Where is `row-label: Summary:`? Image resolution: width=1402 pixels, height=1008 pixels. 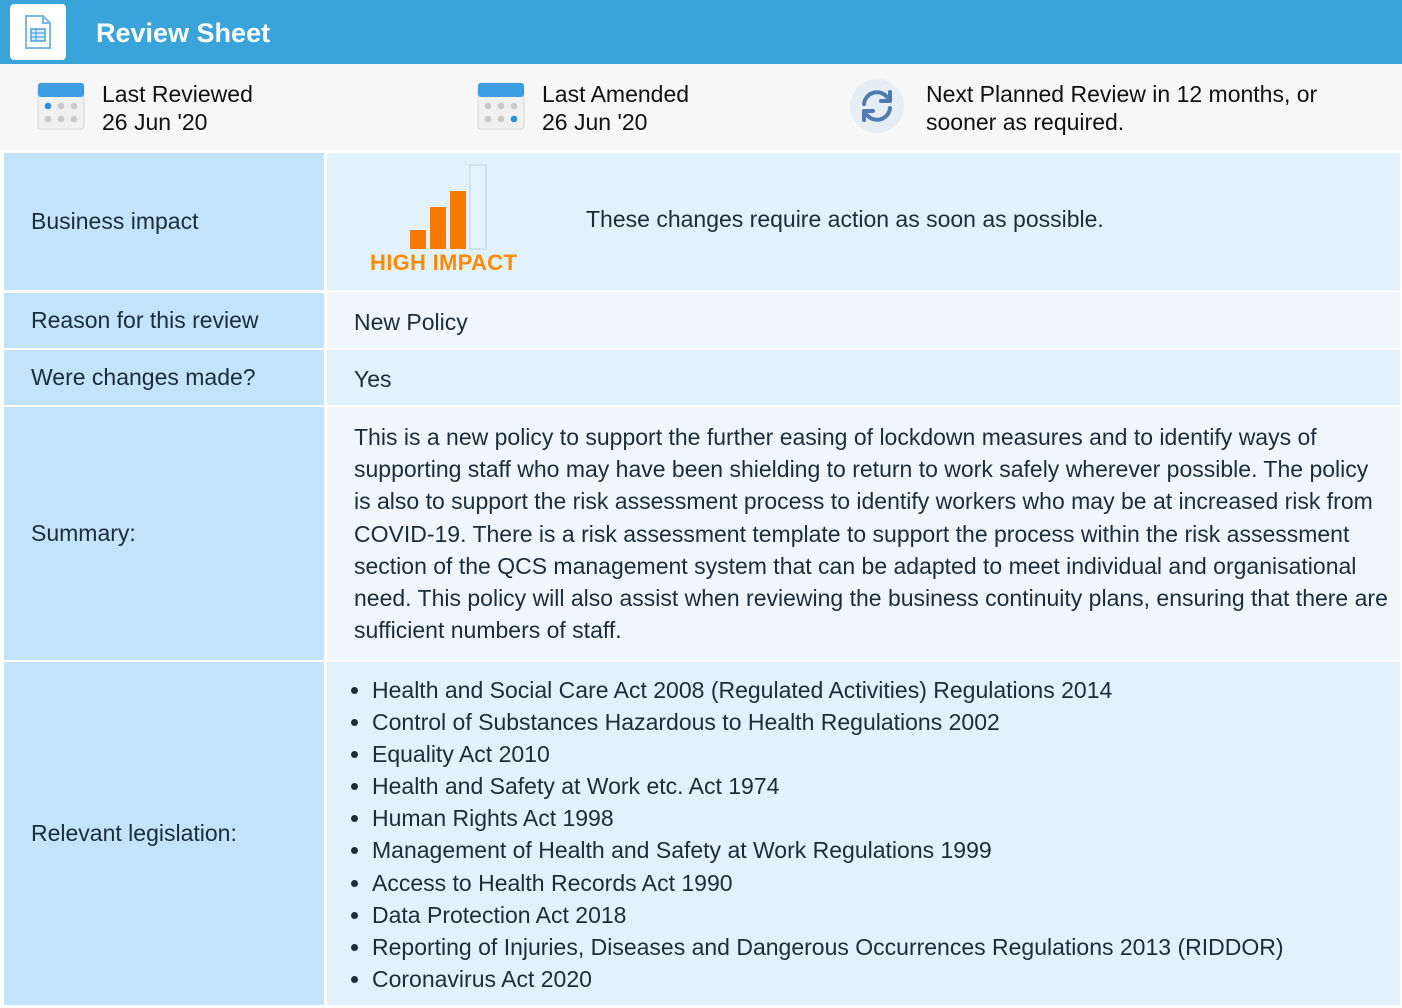
row-label: Summary: is located at coordinates (164, 533).